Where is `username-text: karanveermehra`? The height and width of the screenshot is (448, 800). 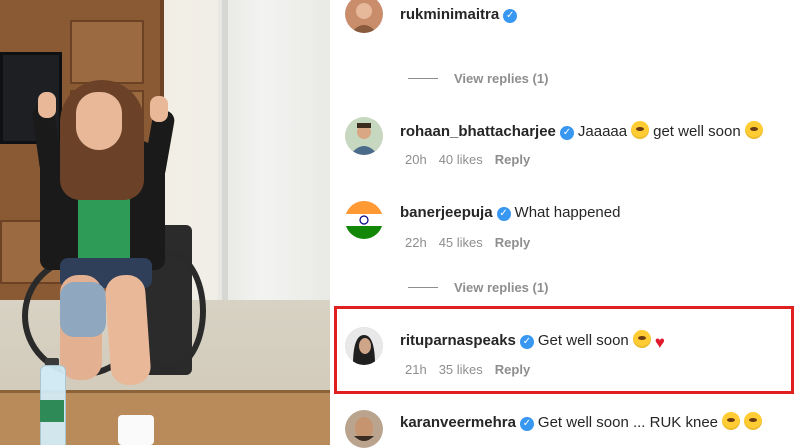
username-text: karanveermehra is located at coordinates (458, 422).